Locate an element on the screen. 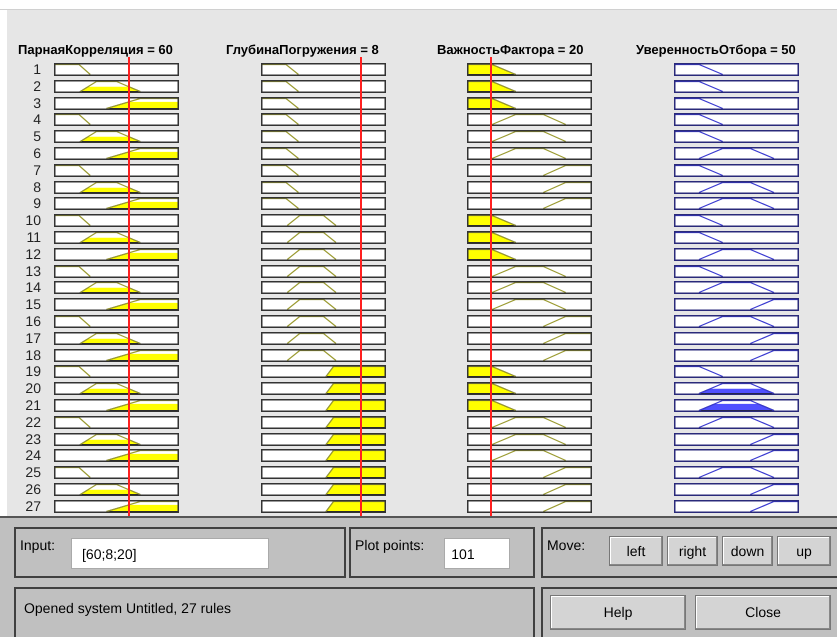  push-button: Close is located at coordinates (763, 612).